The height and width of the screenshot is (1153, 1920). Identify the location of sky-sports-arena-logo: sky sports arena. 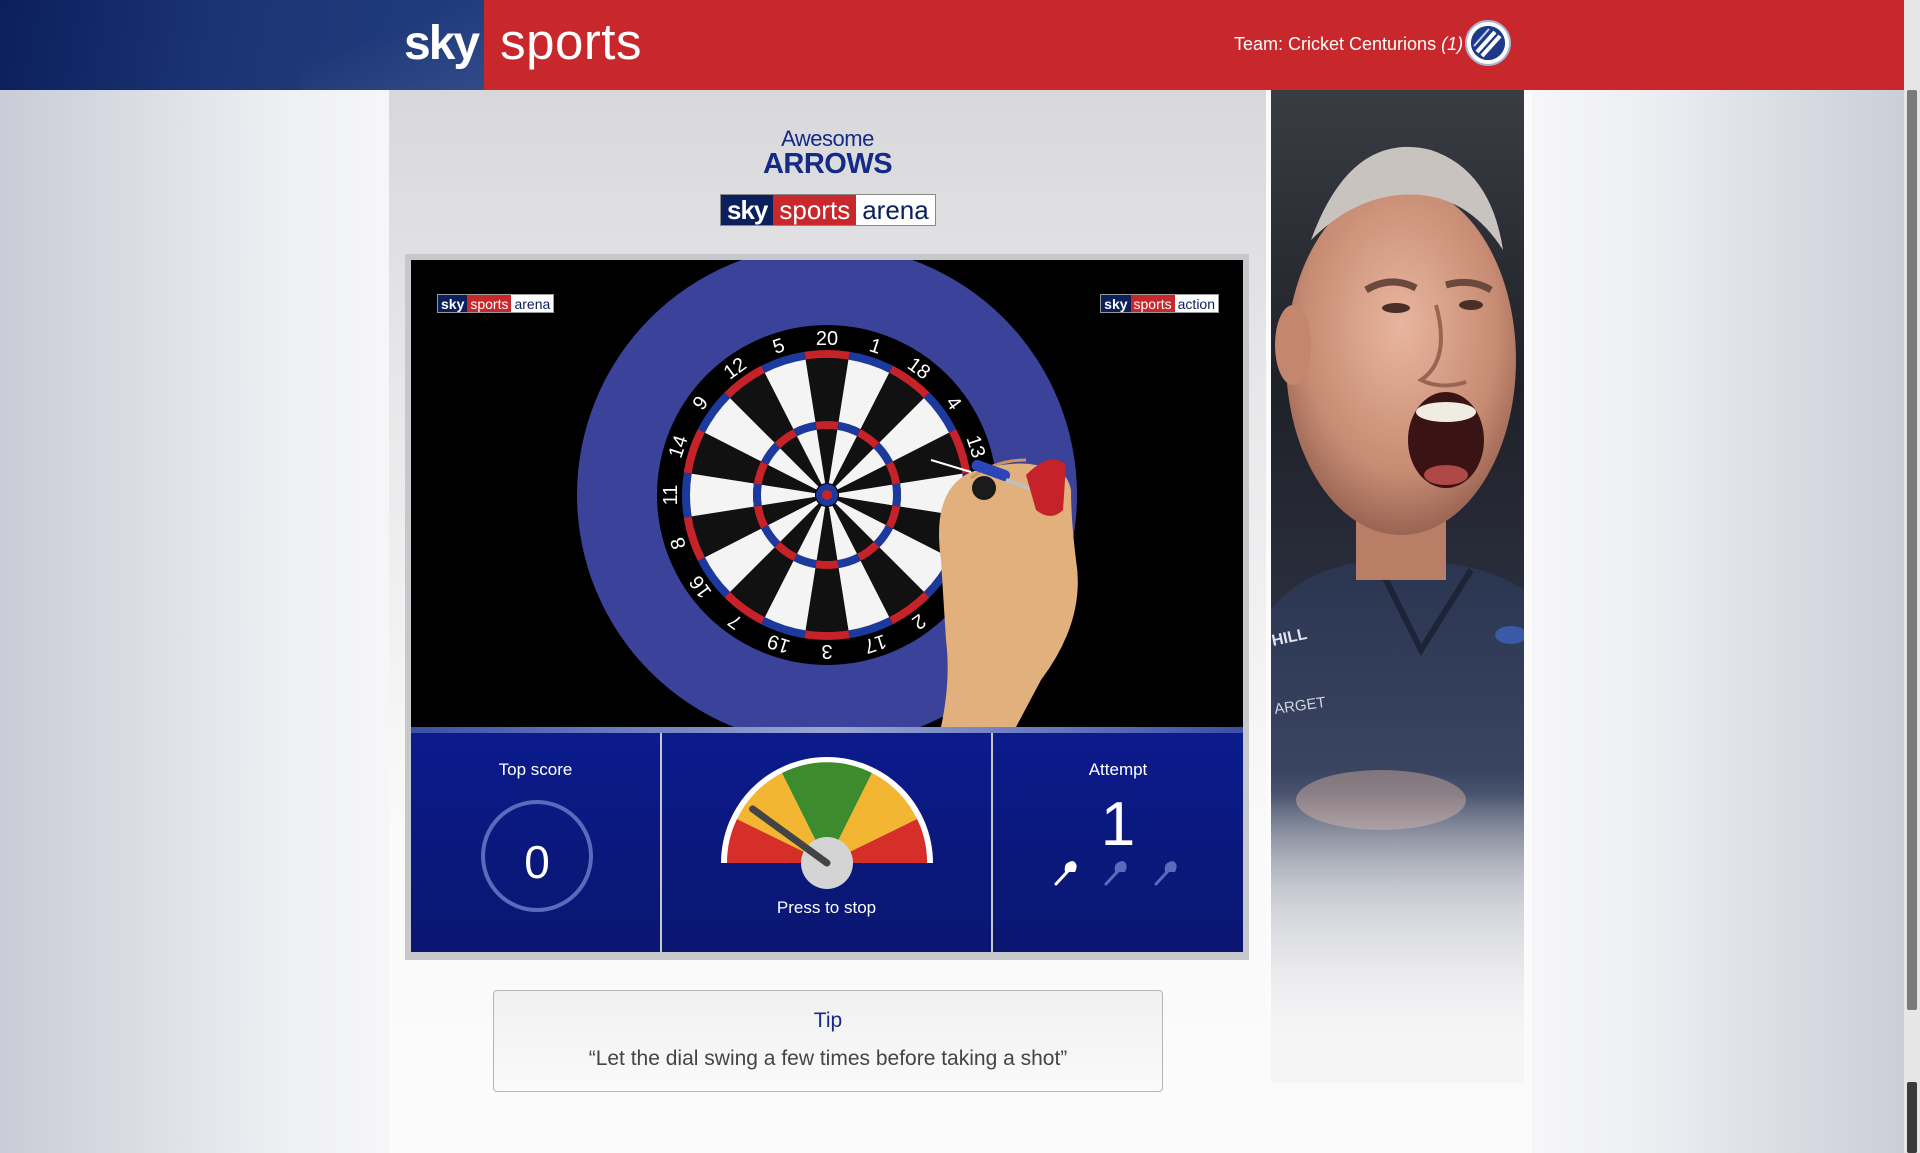
(828, 210).